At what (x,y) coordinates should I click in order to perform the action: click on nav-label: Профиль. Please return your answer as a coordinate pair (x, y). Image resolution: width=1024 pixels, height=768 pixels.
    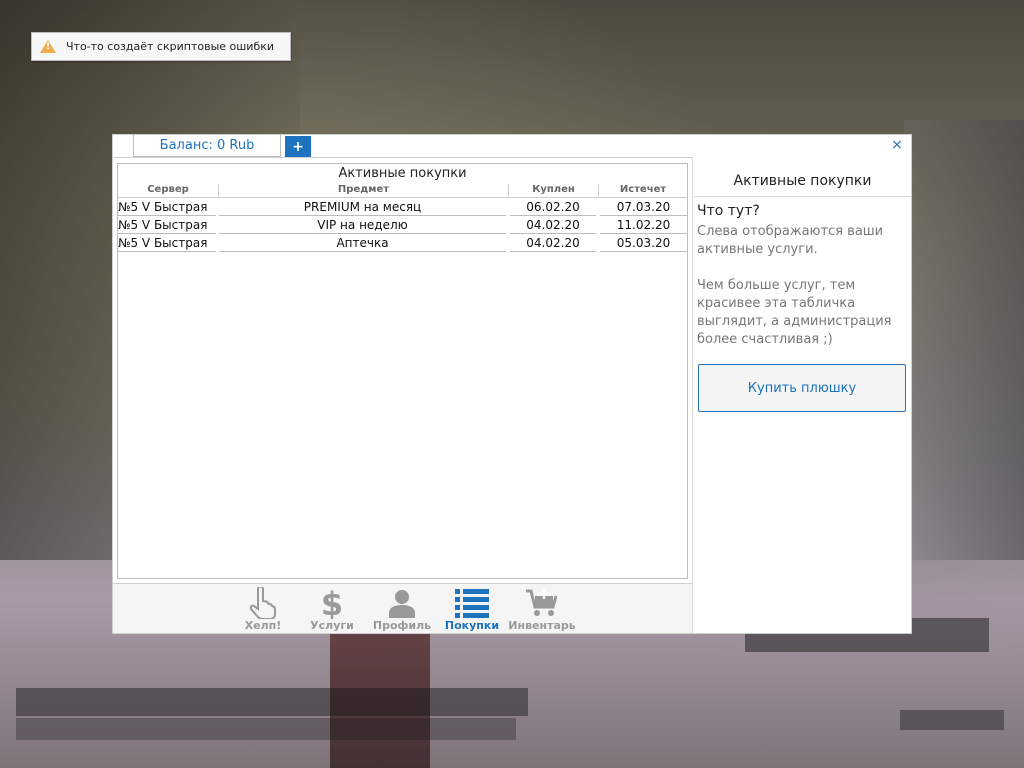
    Looking at the image, I should click on (402, 625).